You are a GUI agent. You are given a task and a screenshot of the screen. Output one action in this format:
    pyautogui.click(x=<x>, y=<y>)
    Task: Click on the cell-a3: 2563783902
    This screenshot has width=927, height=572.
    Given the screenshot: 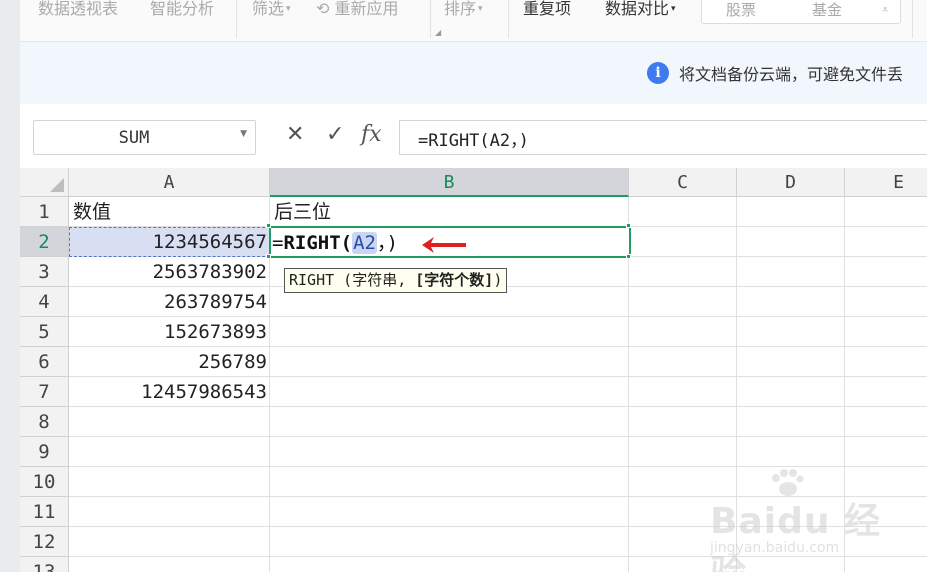 What is the action you would take?
    pyautogui.click(x=169, y=272)
    